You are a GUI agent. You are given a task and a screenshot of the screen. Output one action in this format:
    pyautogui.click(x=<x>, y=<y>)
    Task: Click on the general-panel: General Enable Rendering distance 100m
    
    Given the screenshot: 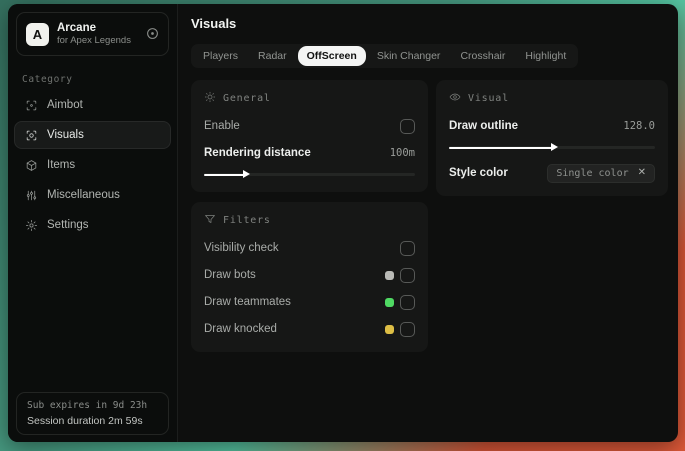 What is the action you would take?
    pyautogui.click(x=309, y=136)
    